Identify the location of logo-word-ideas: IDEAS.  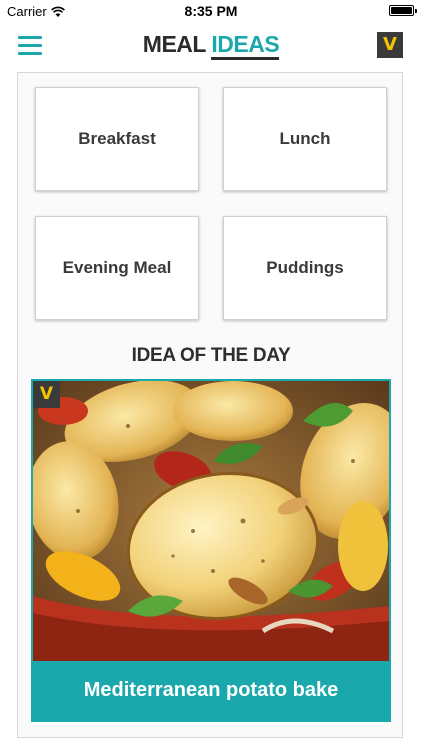
(245, 45).